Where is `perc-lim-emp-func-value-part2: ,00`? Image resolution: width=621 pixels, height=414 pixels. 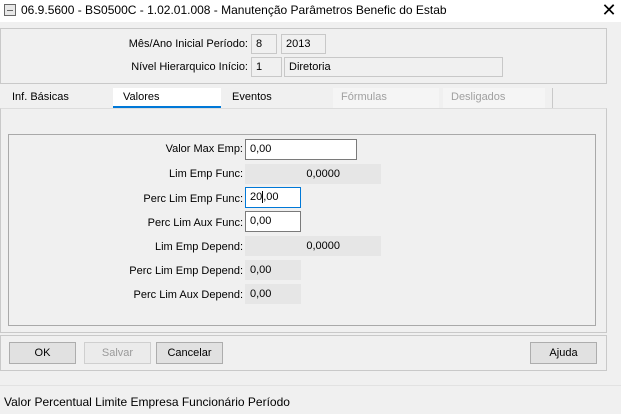
perc-lim-emp-func-value-part2: ,00 is located at coordinates (271, 197).